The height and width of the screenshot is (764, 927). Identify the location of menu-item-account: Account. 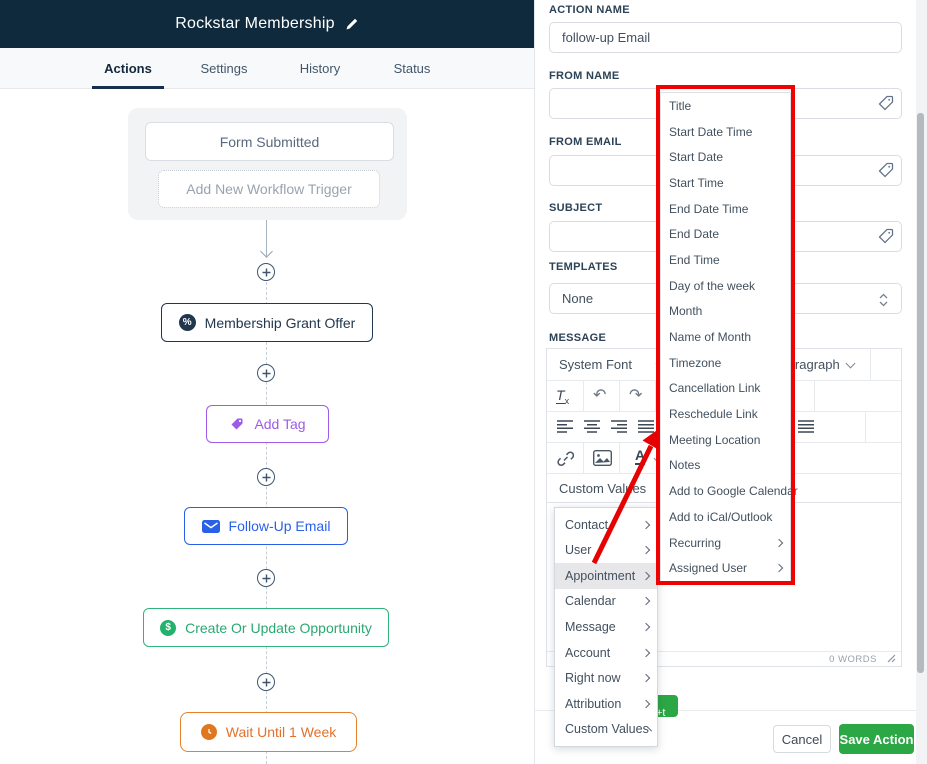
(606, 653).